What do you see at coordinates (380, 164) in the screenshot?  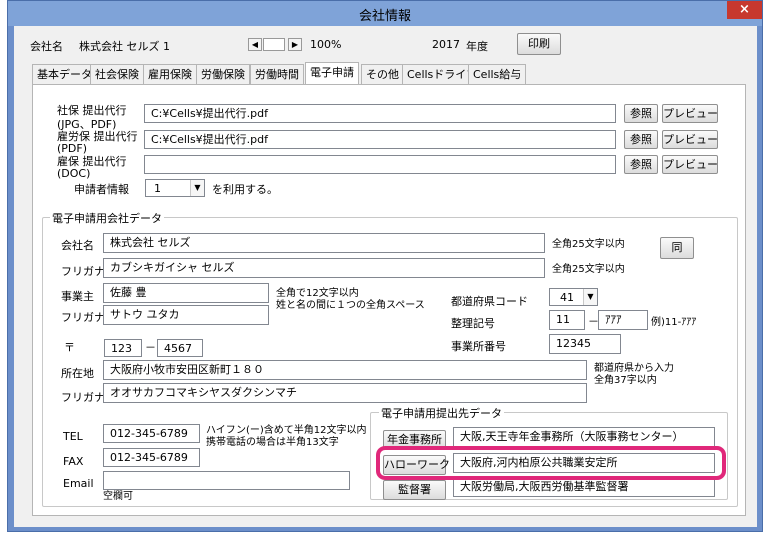 I see `proxy-row3-input` at bounding box center [380, 164].